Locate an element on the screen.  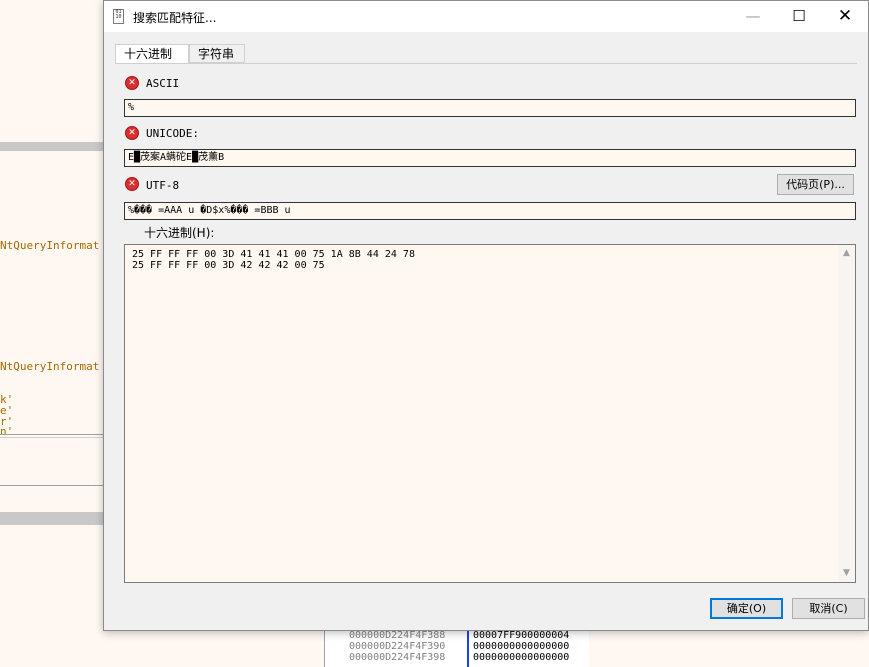
ok-button: 确定(O) is located at coordinates (746, 608).